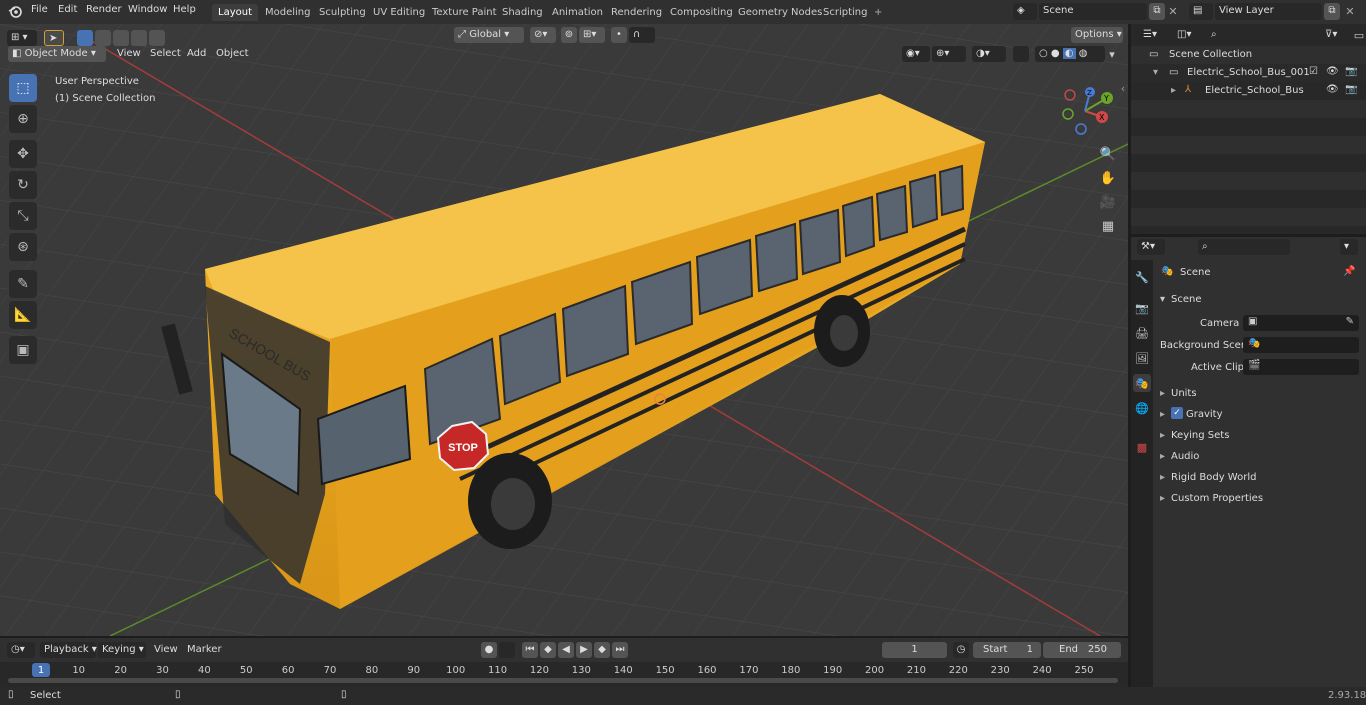  What do you see at coordinates (157, 38) in the screenshot?
I see `select-mode-intersect-icon` at bounding box center [157, 38].